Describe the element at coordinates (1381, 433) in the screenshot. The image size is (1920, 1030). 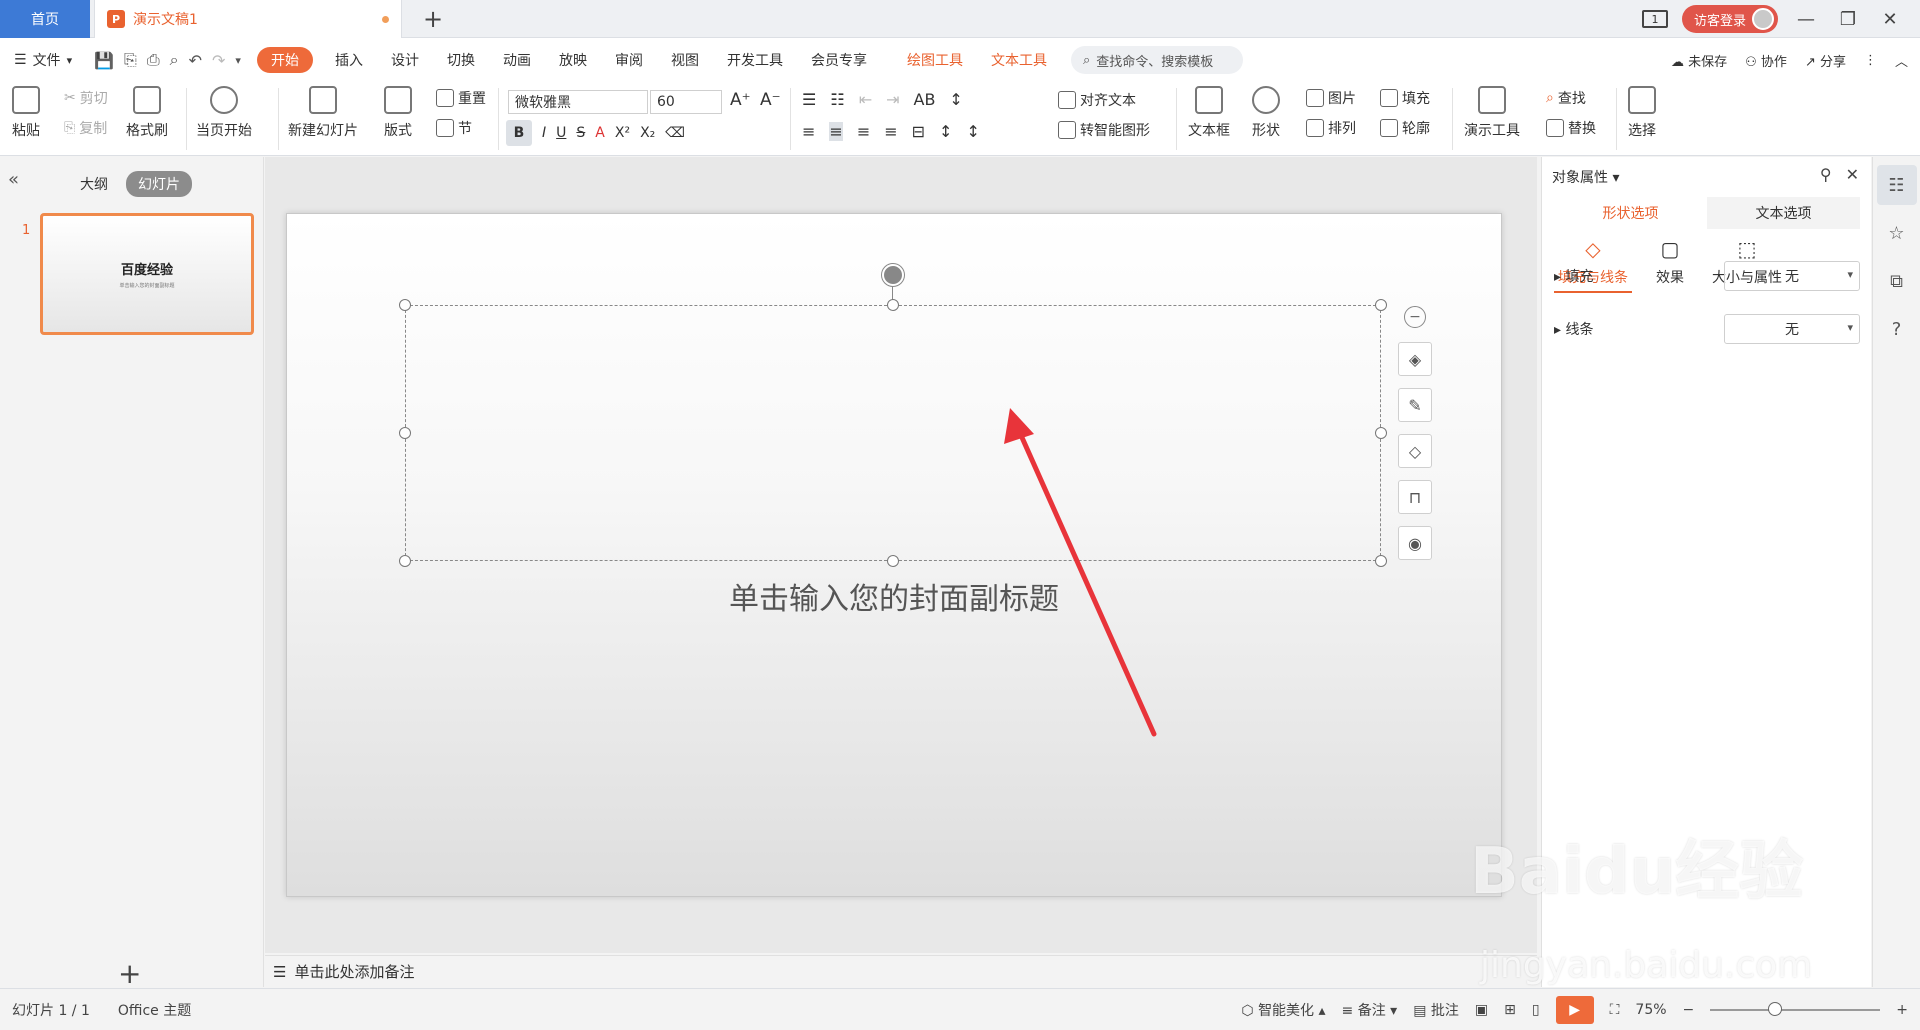
I see `resize-handle-e` at that location.